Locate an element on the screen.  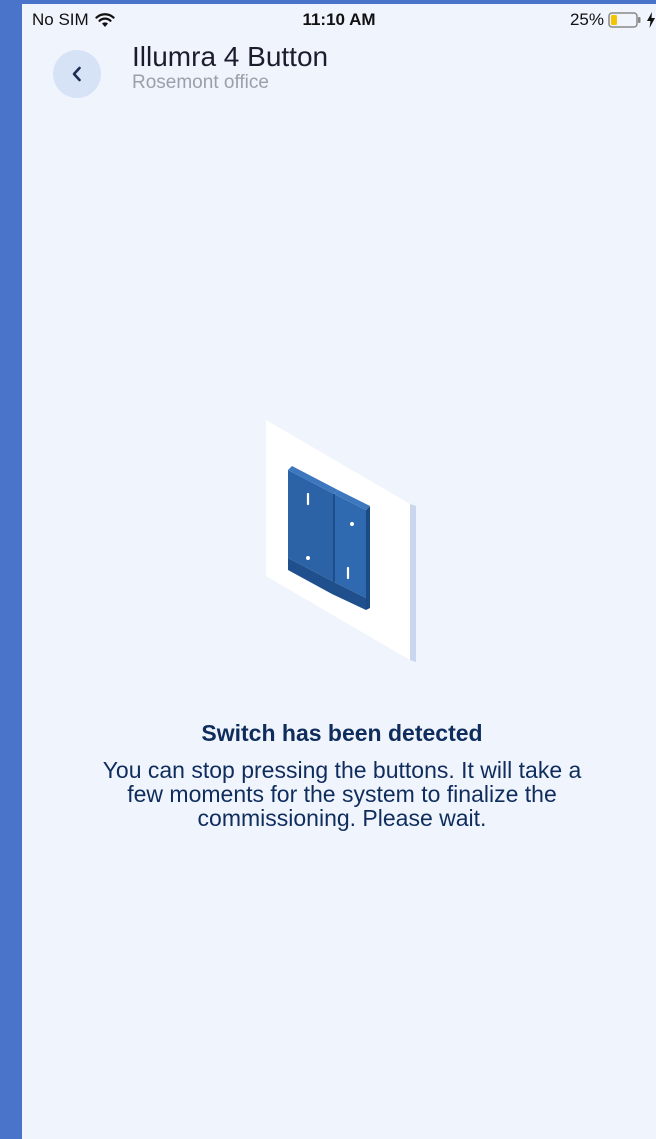
status-right: 25% is located at coordinates (613, 20).